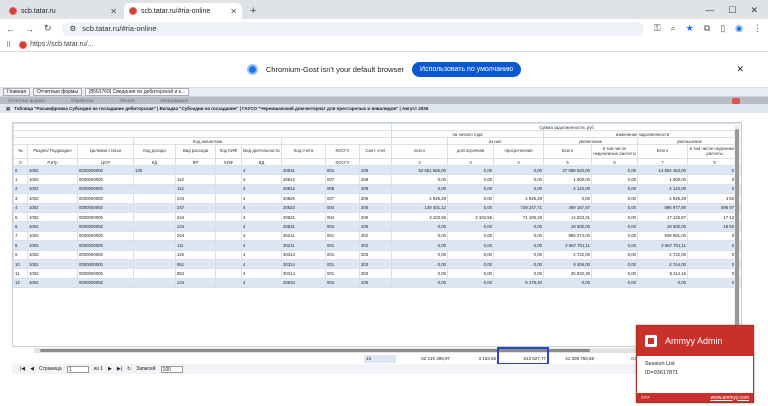 The image size is (768, 406). Describe the element at coordinates (20, 273) in the screenshot. I see `table-cell: 11` at that location.